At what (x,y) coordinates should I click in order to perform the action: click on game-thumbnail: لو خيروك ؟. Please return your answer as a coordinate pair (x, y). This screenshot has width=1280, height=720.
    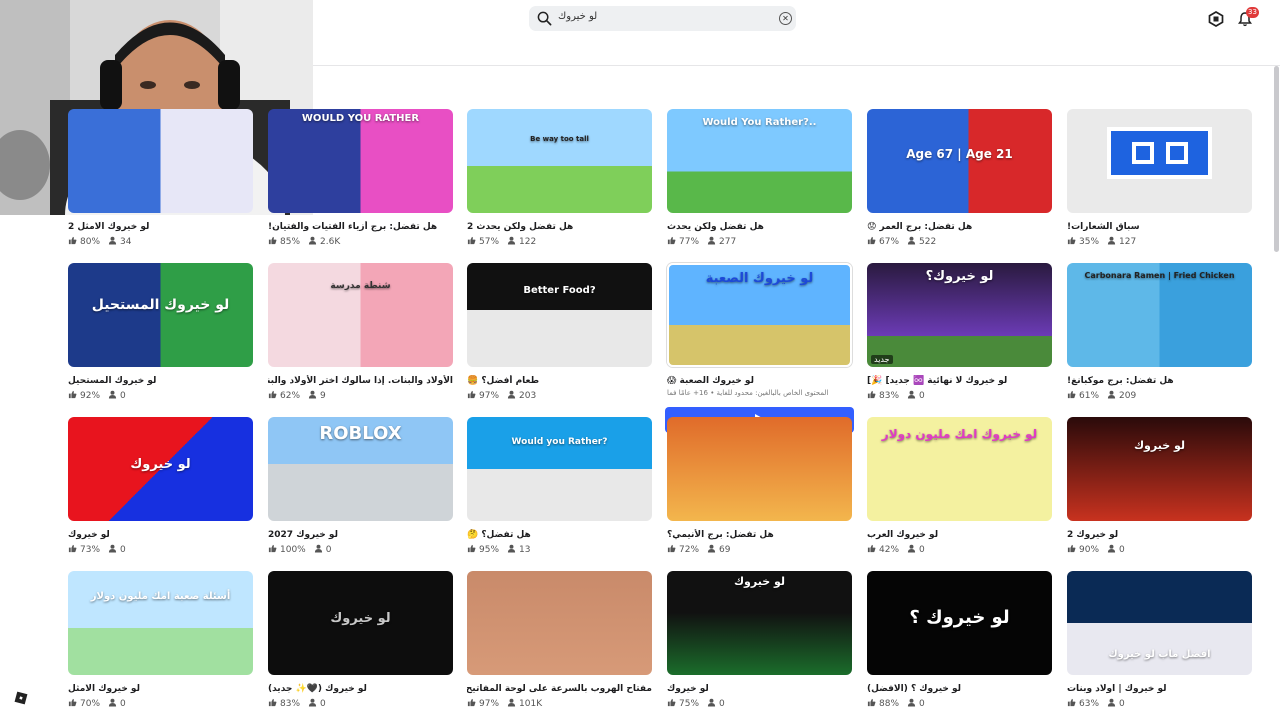
    Looking at the image, I should click on (959, 623).